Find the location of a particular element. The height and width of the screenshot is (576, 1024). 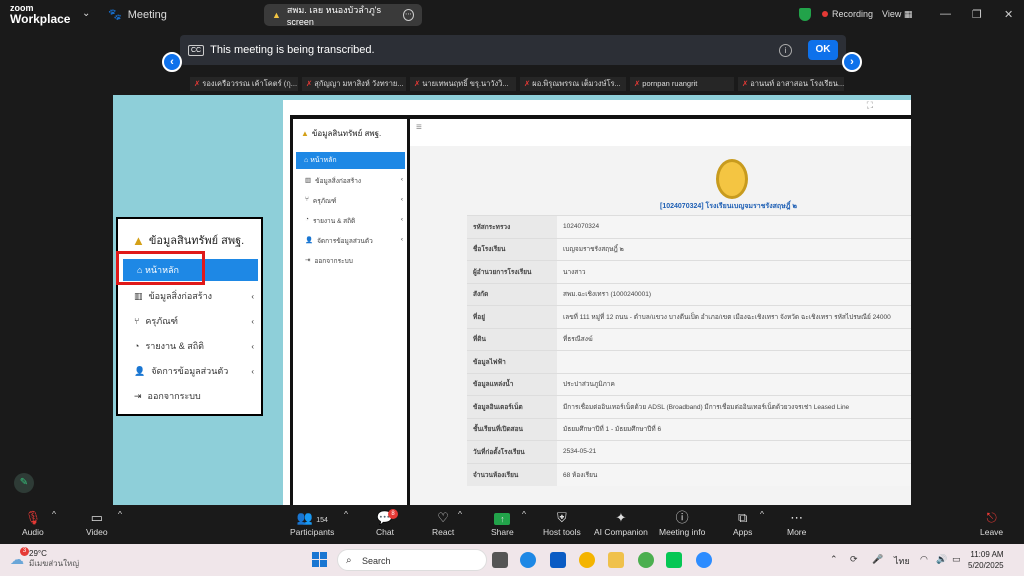

row-key: ข้อมูลแหล่งน้ำ is located at coordinates (512, 384).